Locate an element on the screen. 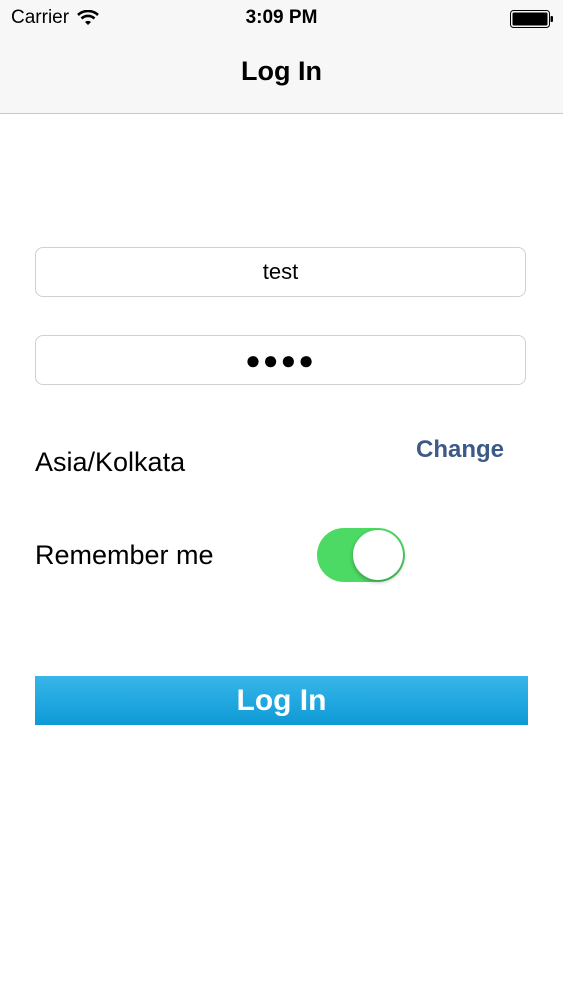 The height and width of the screenshot is (1000, 563). page-title: Log In is located at coordinates (281, 71).